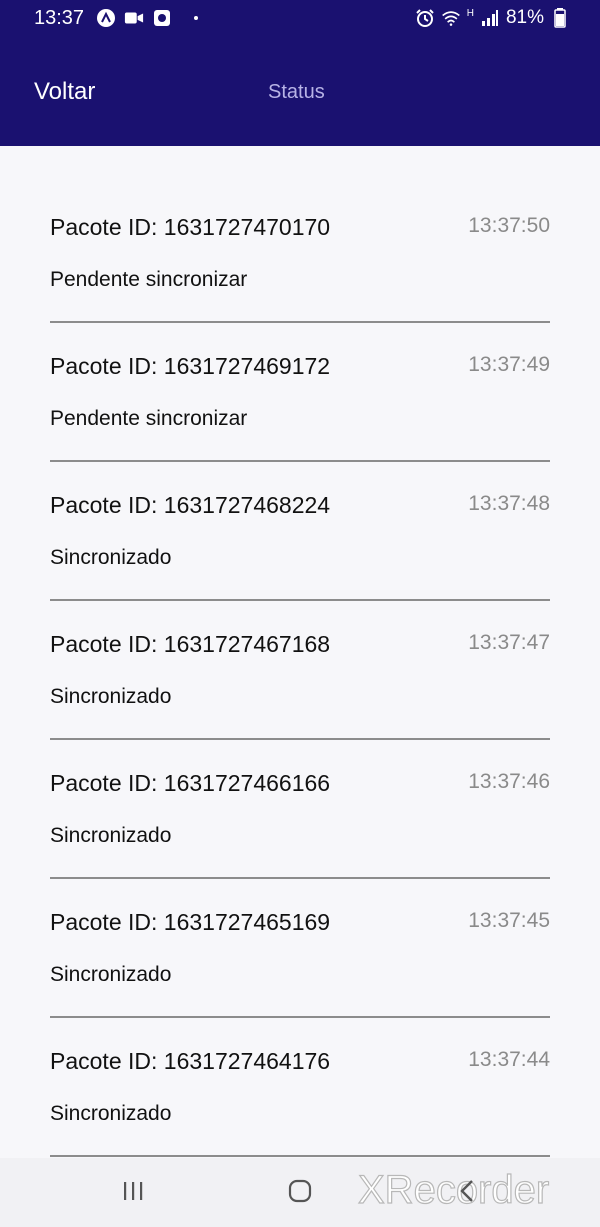 Image resolution: width=600 pixels, height=1227 pixels. What do you see at coordinates (509, 1059) in the screenshot?
I see `package-time: 13:37:44` at bounding box center [509, 1059].